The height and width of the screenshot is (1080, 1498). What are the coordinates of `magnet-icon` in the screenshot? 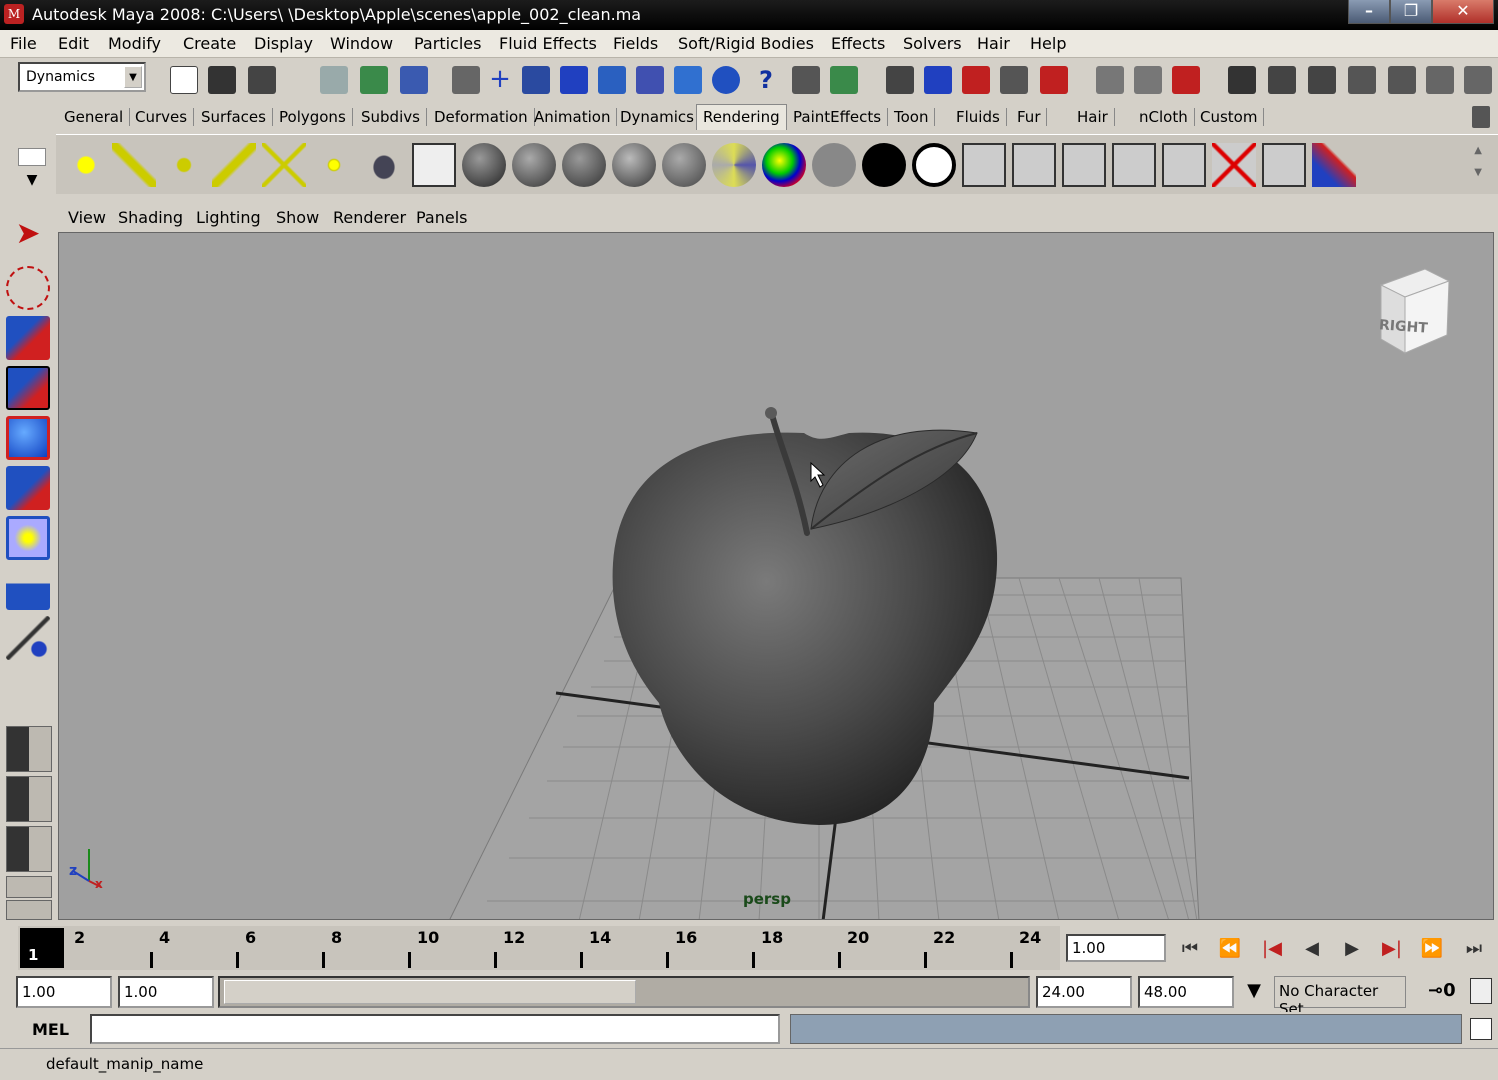 It's located at (1054, 80).